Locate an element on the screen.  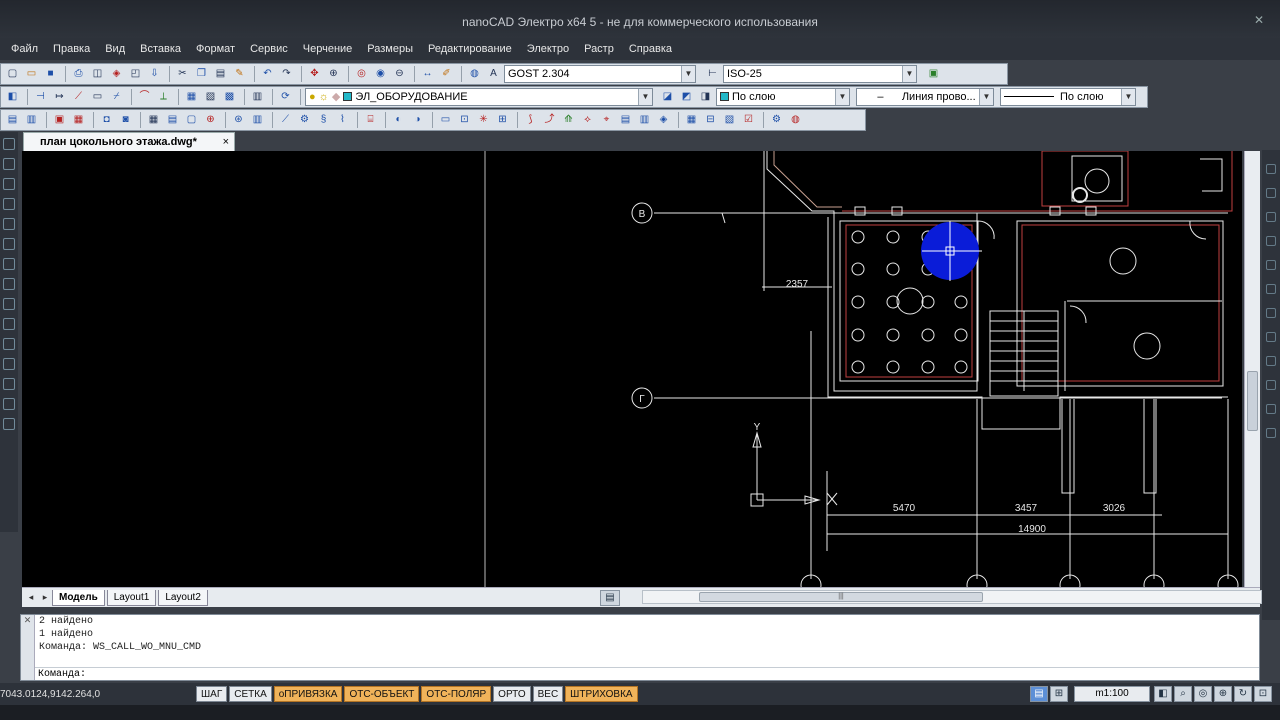
publish-icon: ◈ is located at coordinates (116, 74).